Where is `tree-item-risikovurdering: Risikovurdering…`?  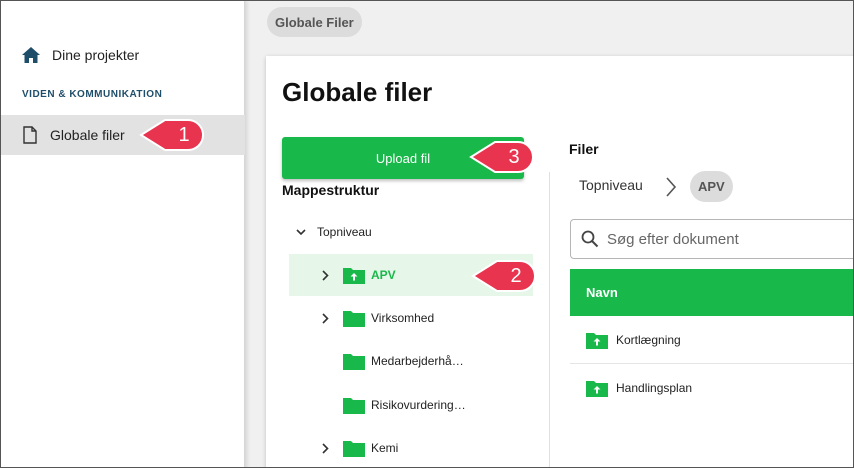 tree-item-risikovurdering: Risikovurdering… is located at coordinates (411, 405).